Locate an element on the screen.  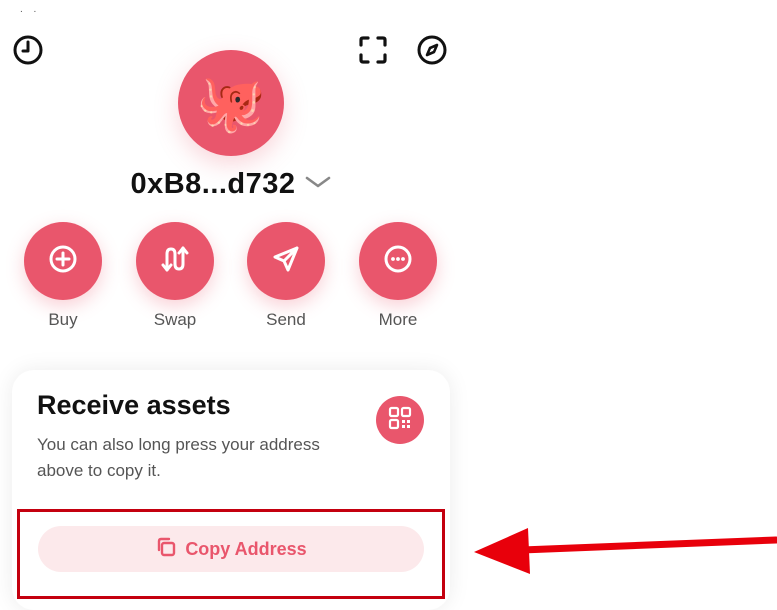
more-label: More is located at coordinates (398, 319).